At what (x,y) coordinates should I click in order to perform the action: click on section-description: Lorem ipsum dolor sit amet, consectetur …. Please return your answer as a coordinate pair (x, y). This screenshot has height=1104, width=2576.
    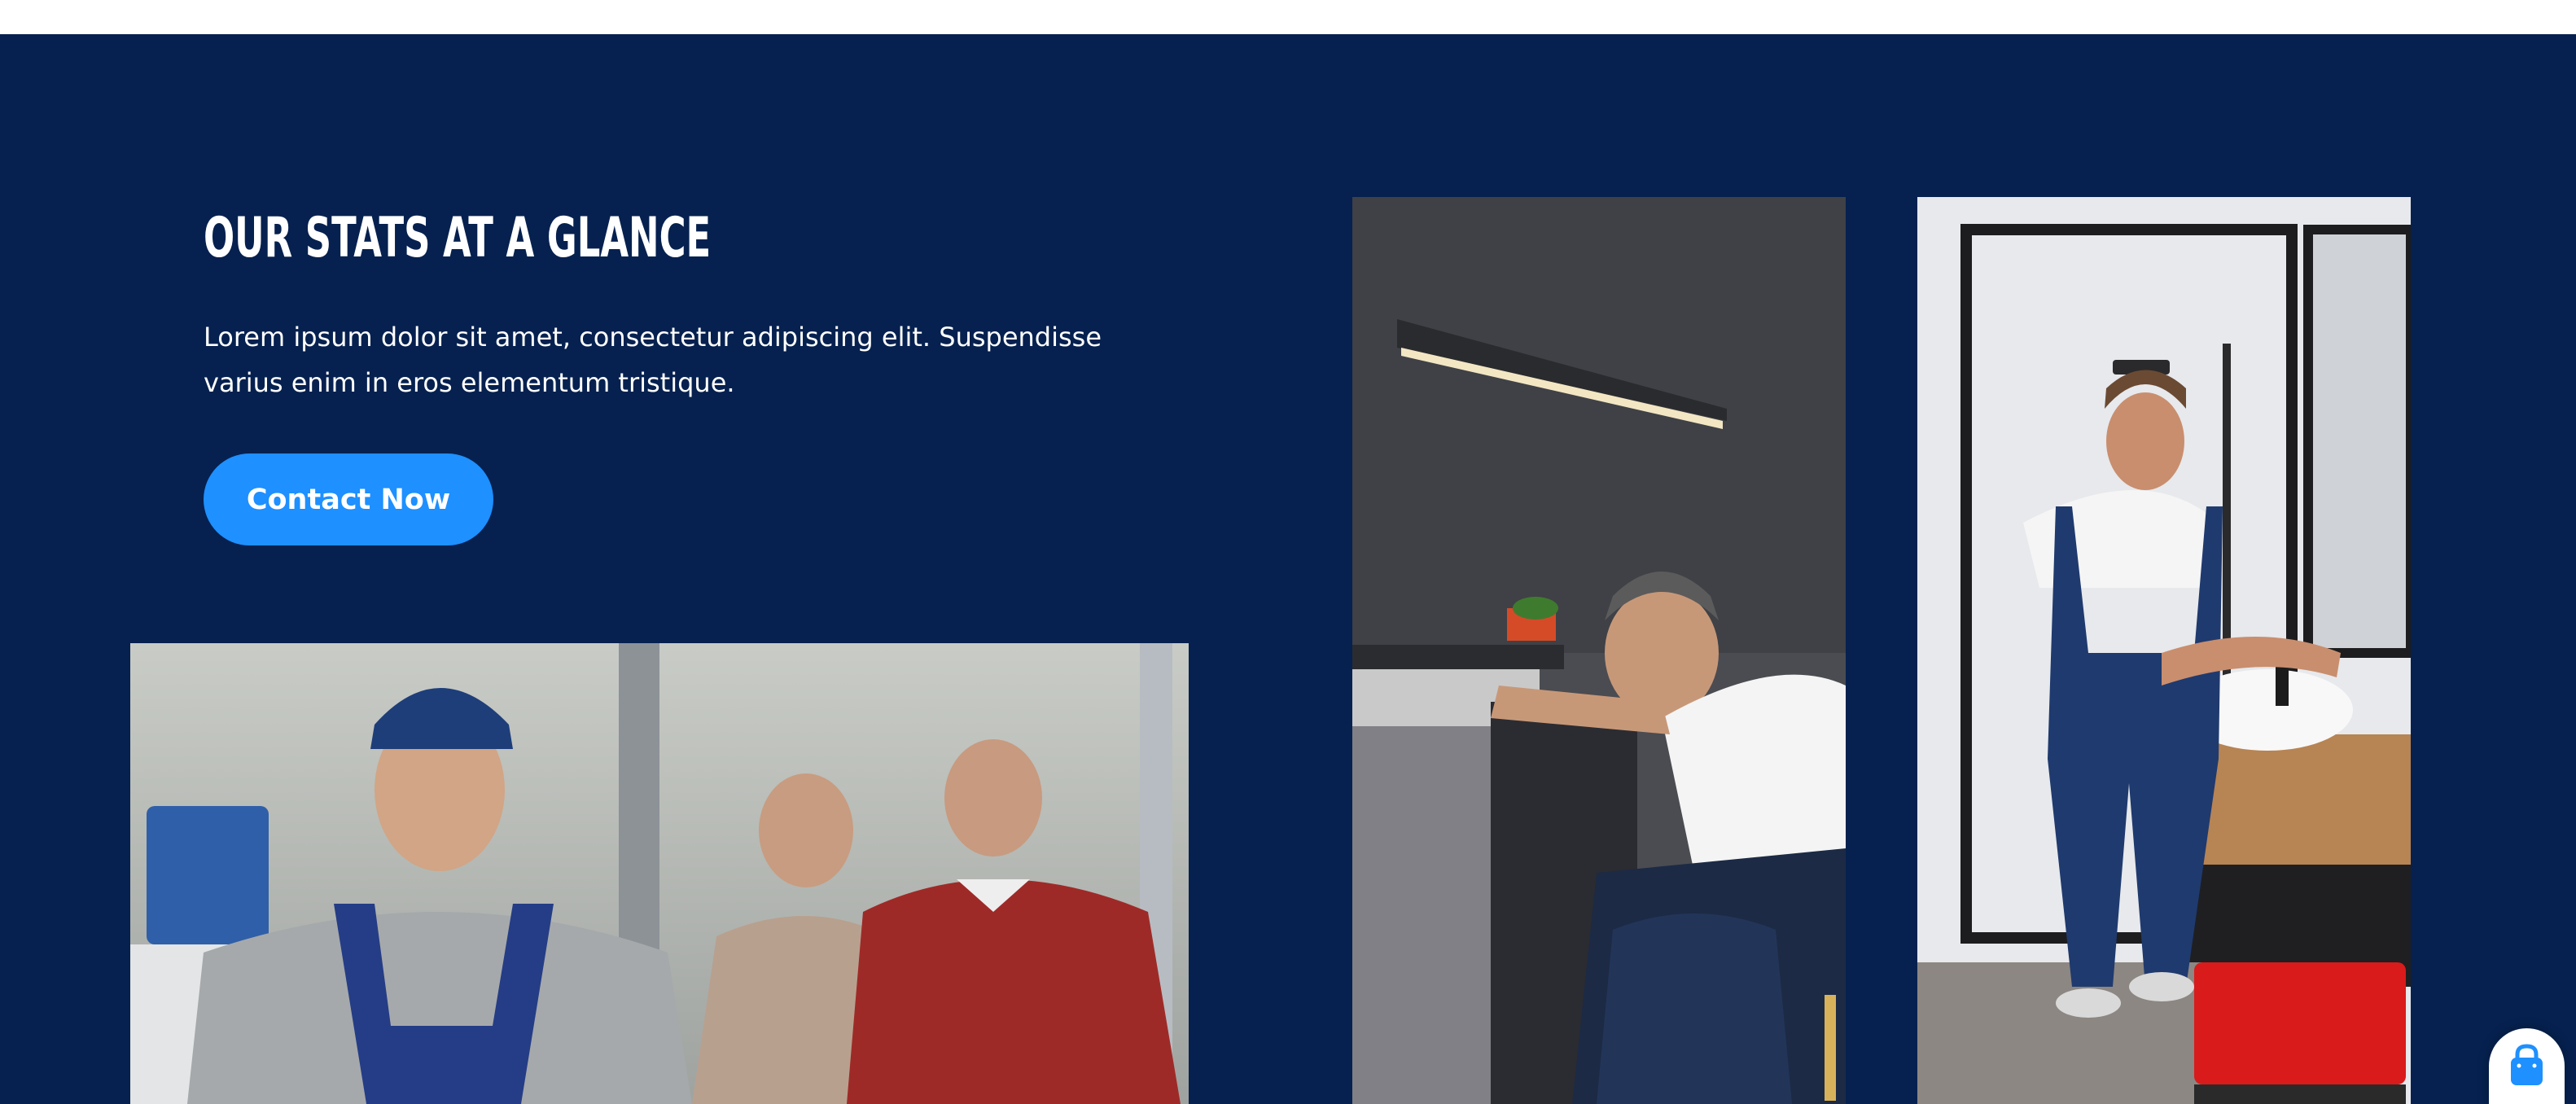
    Looking at the image, I should click on (653, 360).